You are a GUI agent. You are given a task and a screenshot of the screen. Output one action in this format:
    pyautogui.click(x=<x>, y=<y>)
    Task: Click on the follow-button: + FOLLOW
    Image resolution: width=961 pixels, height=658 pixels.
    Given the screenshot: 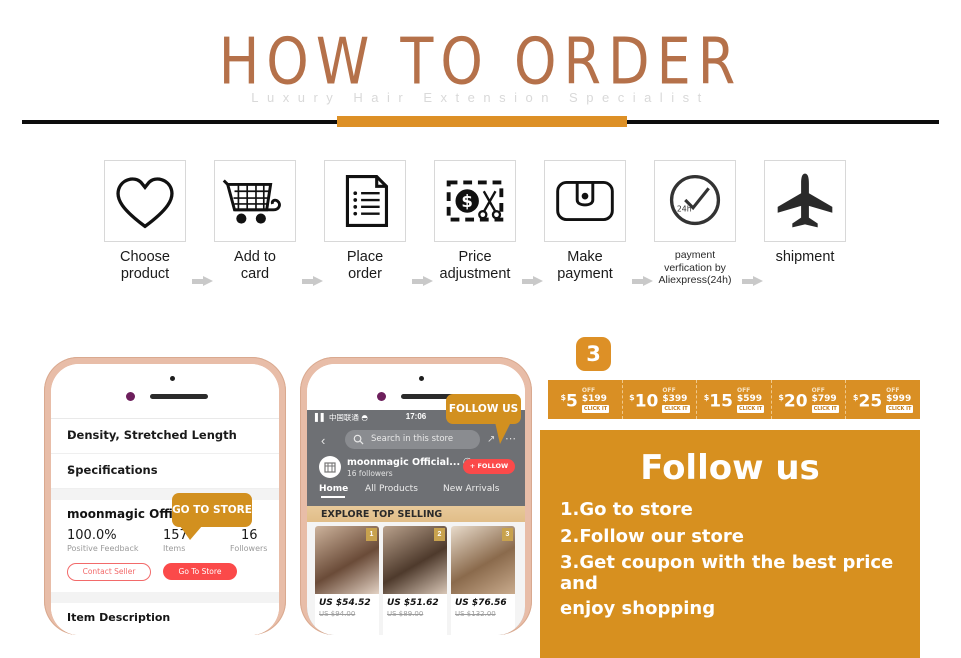 What is the action you would take?
    pyautogui.click(x=489, y=466)
    